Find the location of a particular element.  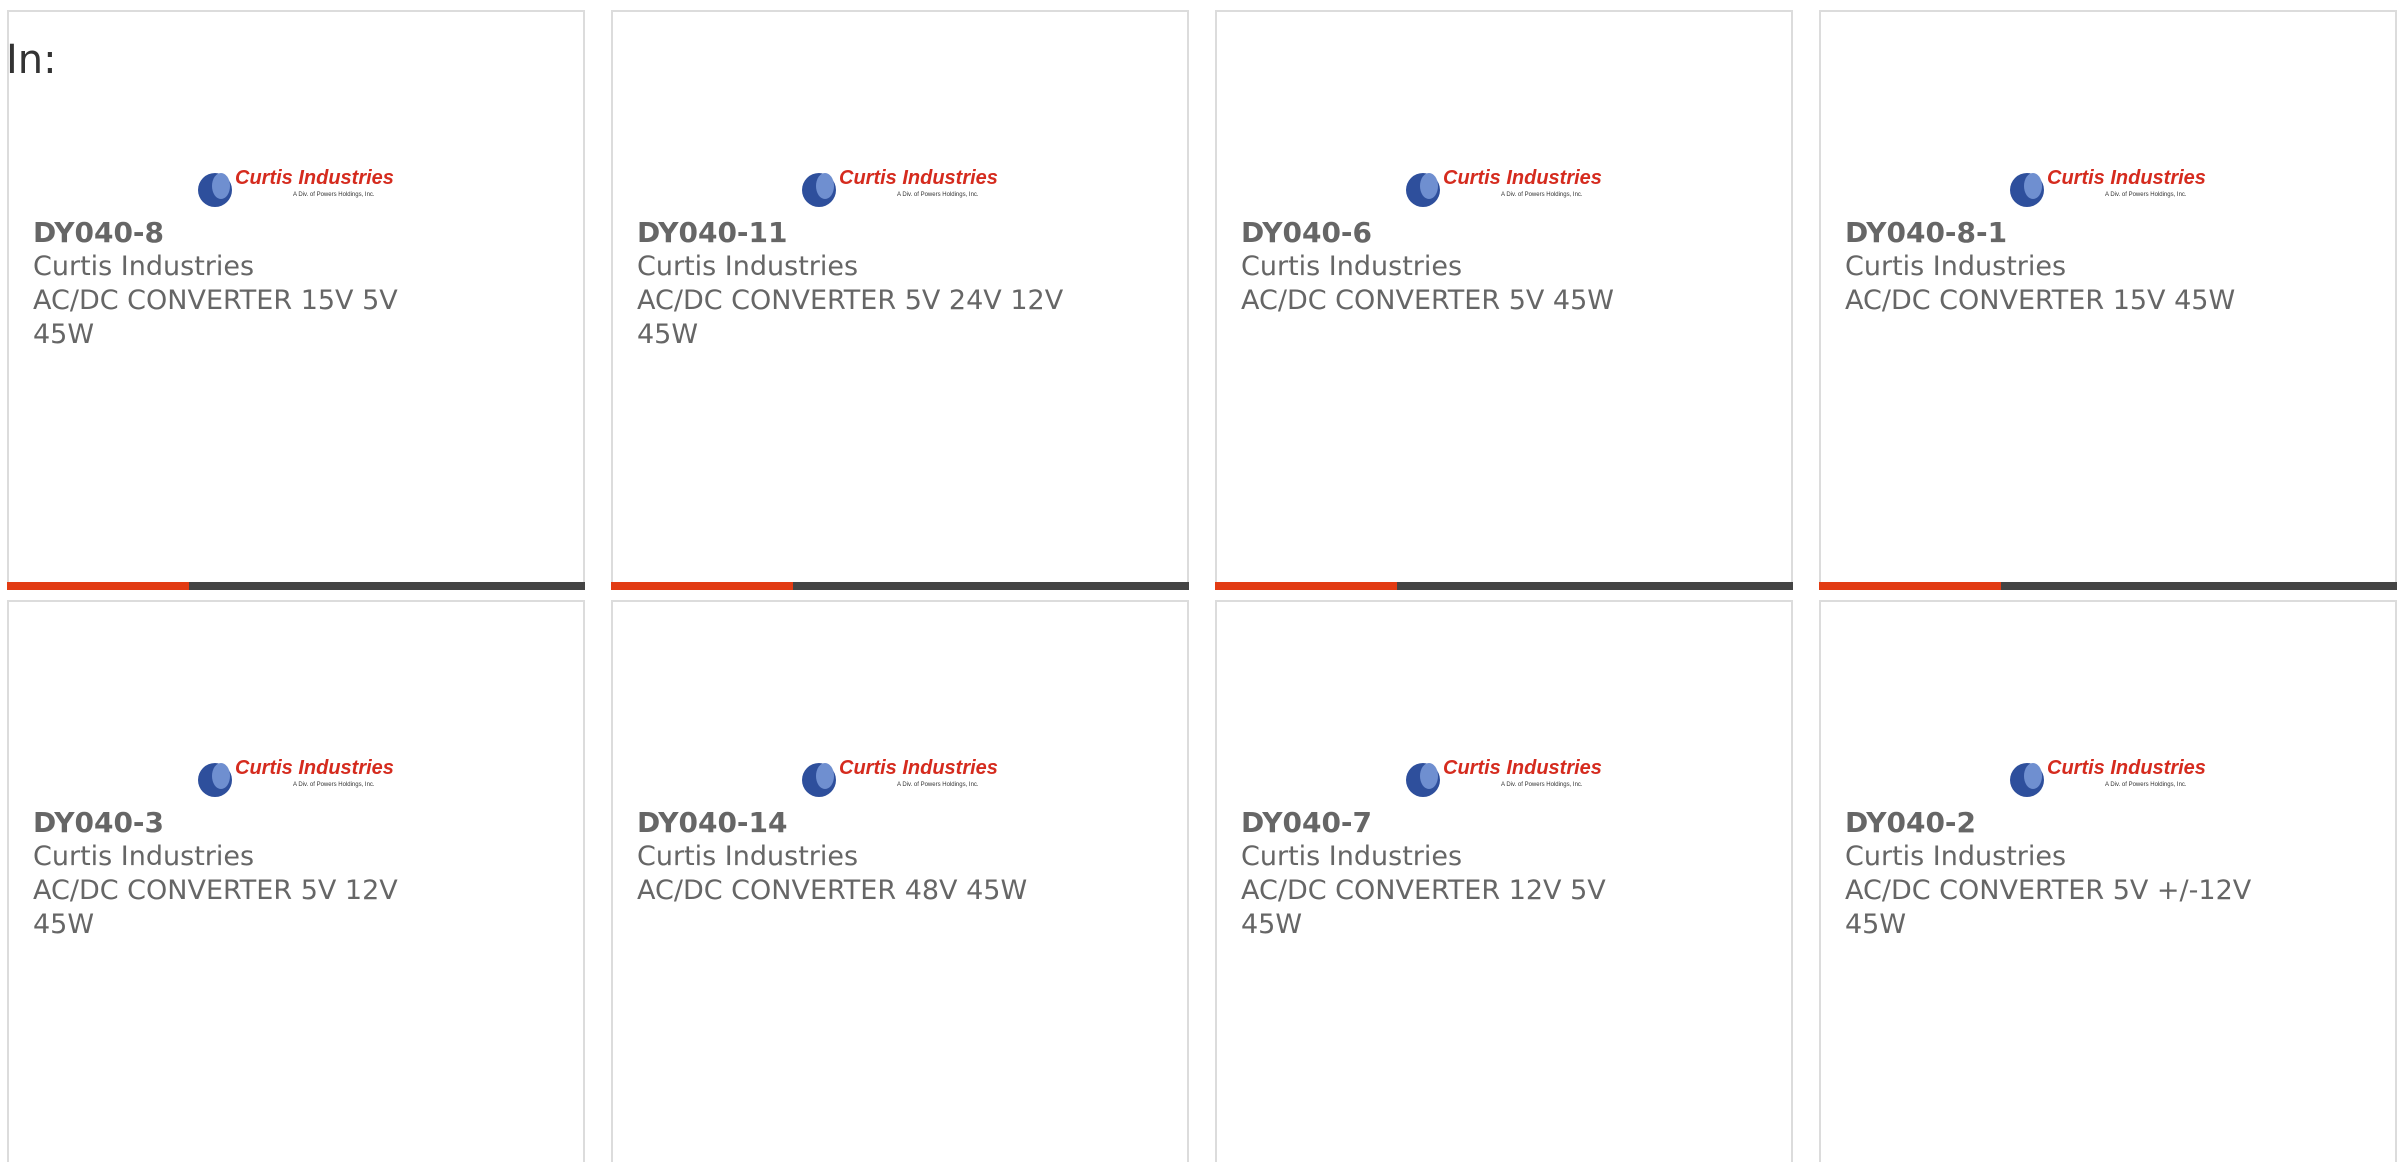

filter-in-label: In: is located at coordinates (31, 60).